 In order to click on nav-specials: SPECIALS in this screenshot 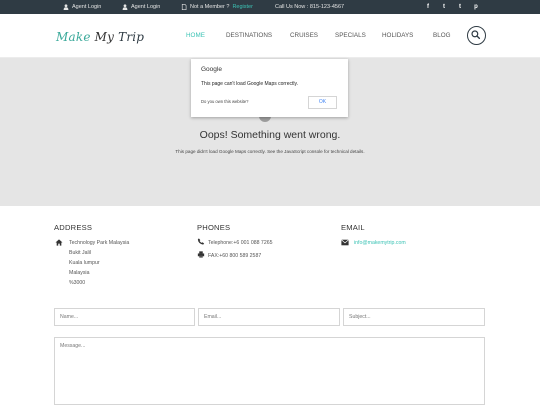, I will do `click(350, 35)`.